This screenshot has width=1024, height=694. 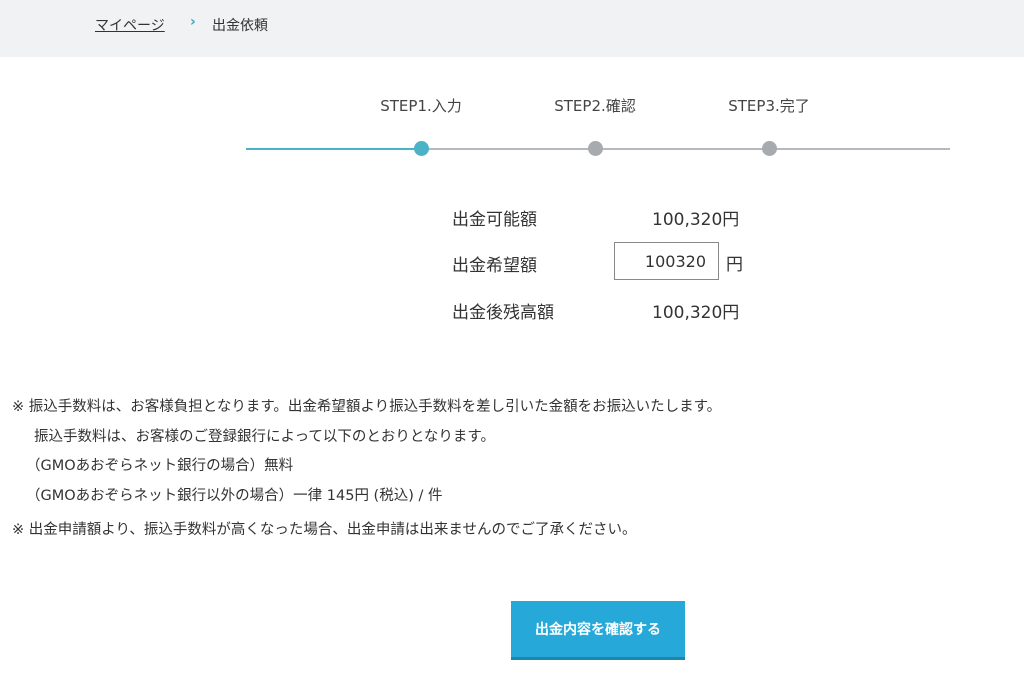 What do you see at coordinates (234, 496) in the screenshot?
I see `note-line-4: （GMOあおぞらネット銀行以外の場合）一律 145円 (税込) / 件` at bounding box center [234, 496].